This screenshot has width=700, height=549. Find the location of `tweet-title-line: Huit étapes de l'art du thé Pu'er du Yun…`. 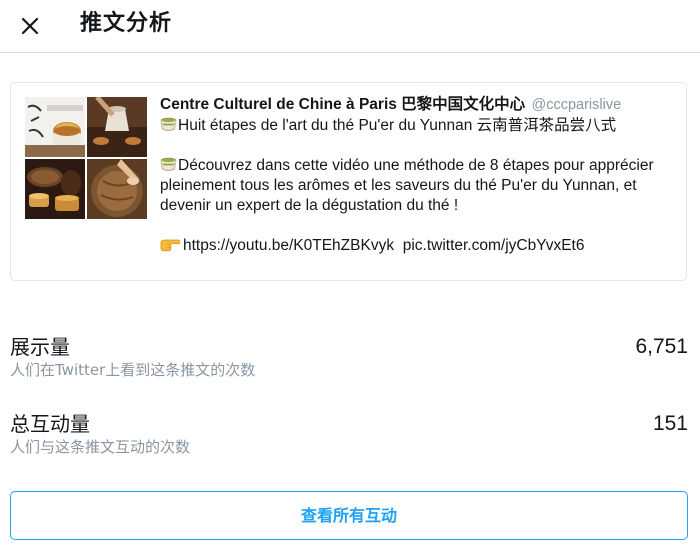

tweet-title-line: Huit étapes de l'art du thé Pu'er du Yun… is located at coordinates (420, 126).